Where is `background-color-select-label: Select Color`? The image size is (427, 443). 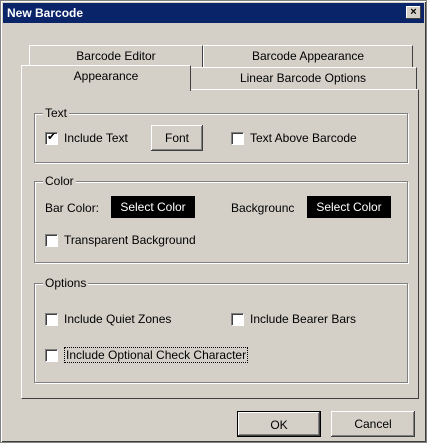 background-color-select-label: Select Color is located at coordinates (349, 207).